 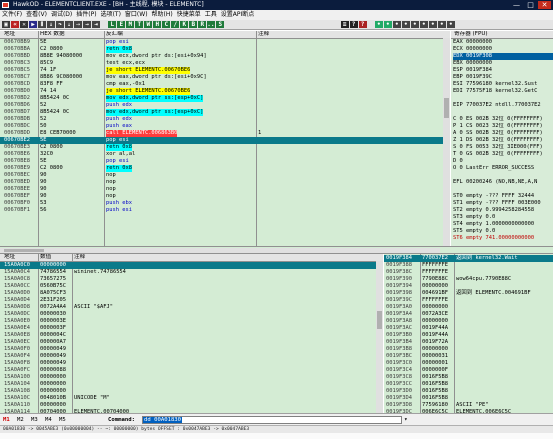 What do you see at coordinates (503, 84) in the screenshot?
I see `register-line: ESI 77596180 kernel32.Sust` at bounding box center [503, 84].